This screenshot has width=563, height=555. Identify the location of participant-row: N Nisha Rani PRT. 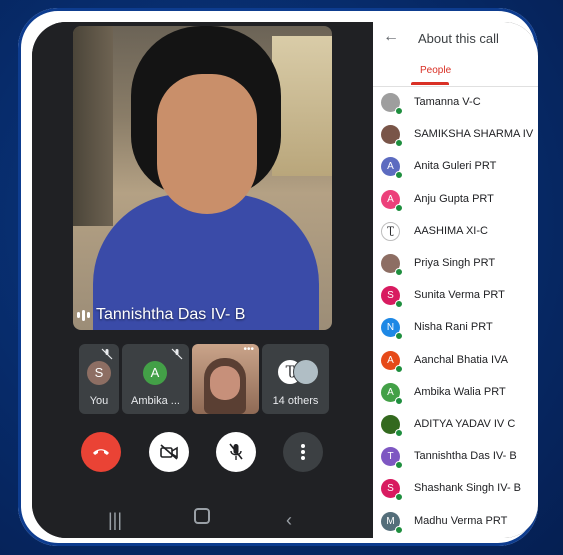
(455, 329).